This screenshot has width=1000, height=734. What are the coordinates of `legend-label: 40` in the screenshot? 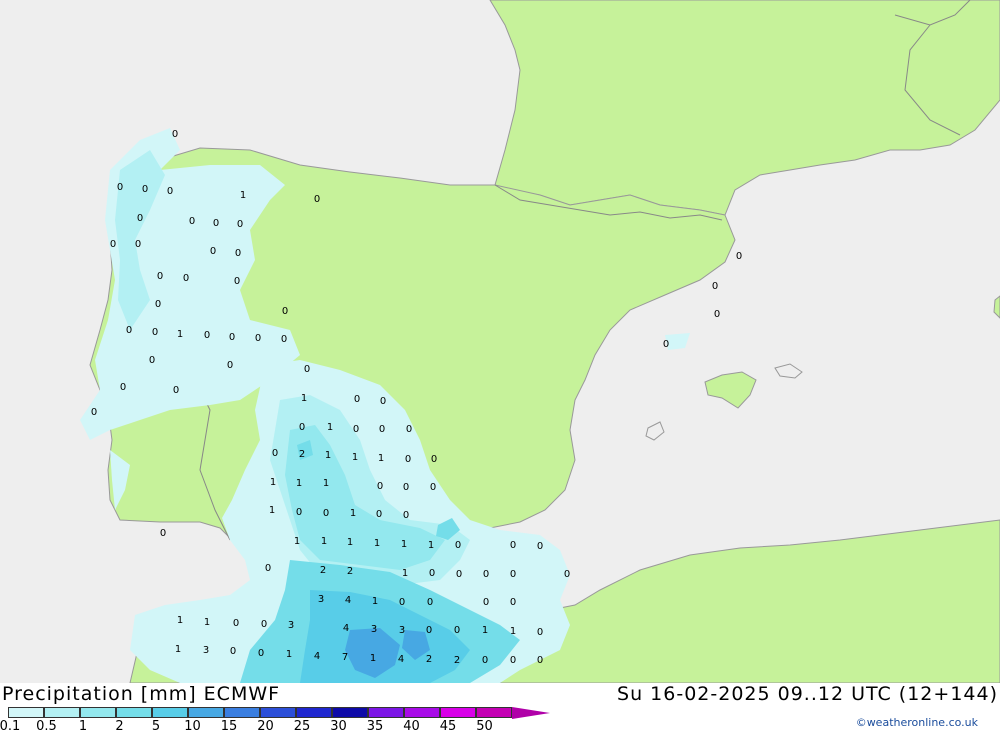 It's located at (411, 726).